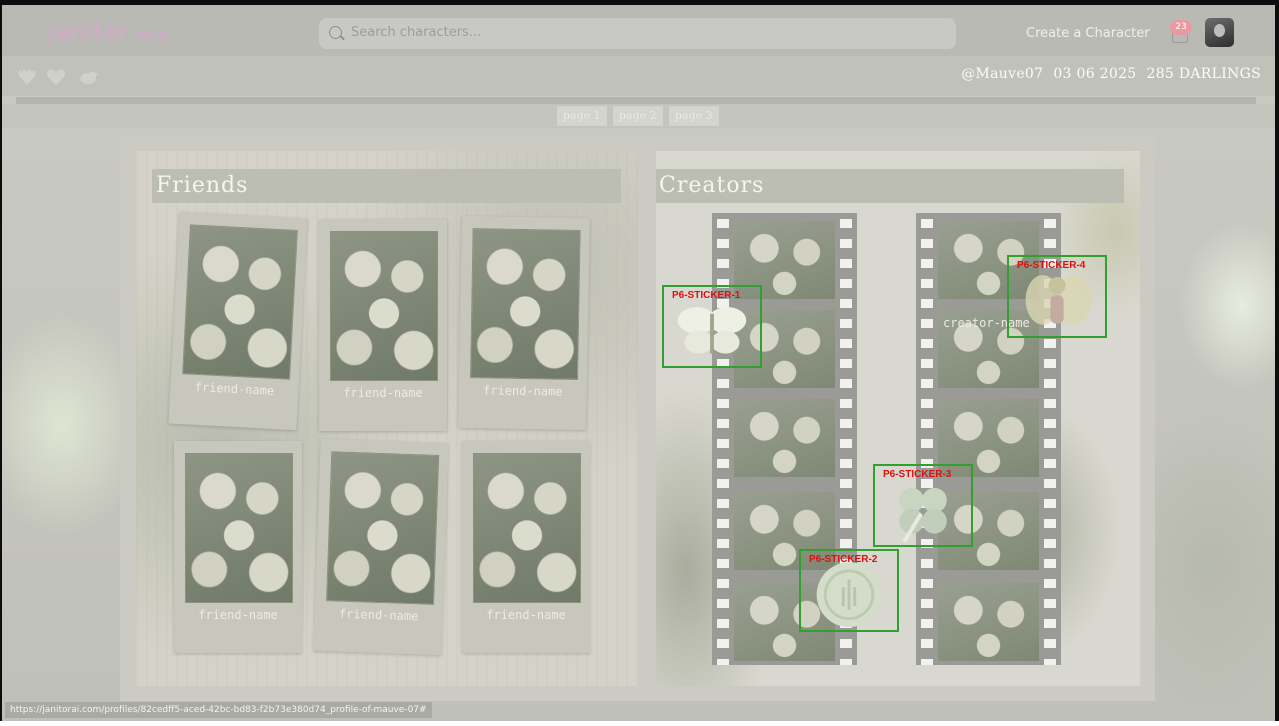 The height and width of the screenshot is (726, 1279). What do you see at coordinates (638, 116) in the screenshot?
I see `page-2-button: page 2` at bounding box center [638, 116].